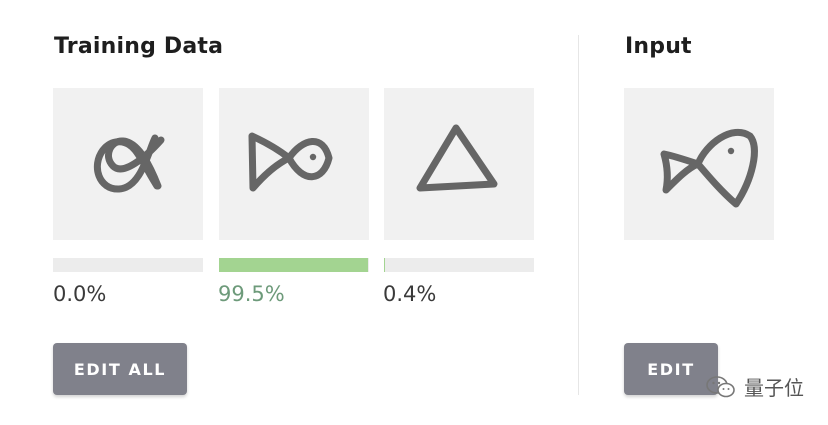 This screenshot has height=425, width=828. I want to click on watermark-text: 量子位, so click(774, 388).